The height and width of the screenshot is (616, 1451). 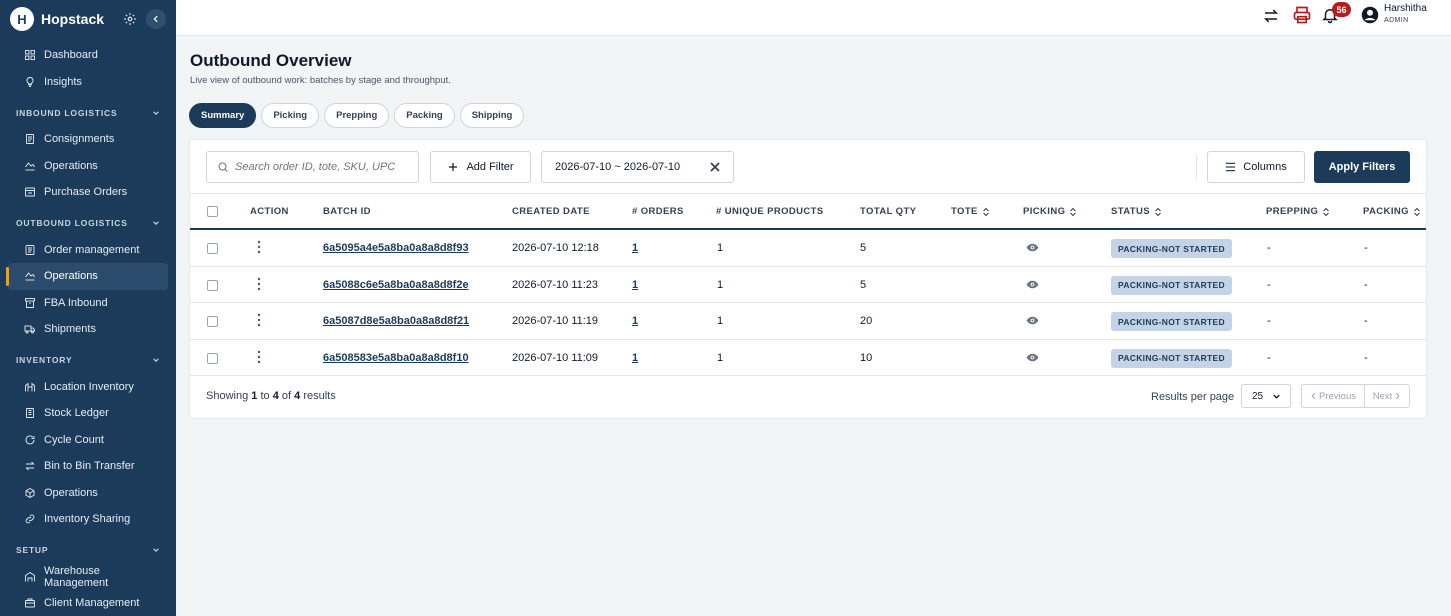 What do you see at coordinates (88, 440) in the screenshot?
I see `sidebar-item-cycle-count: Cycle Count` at bounding box center [88, 440].